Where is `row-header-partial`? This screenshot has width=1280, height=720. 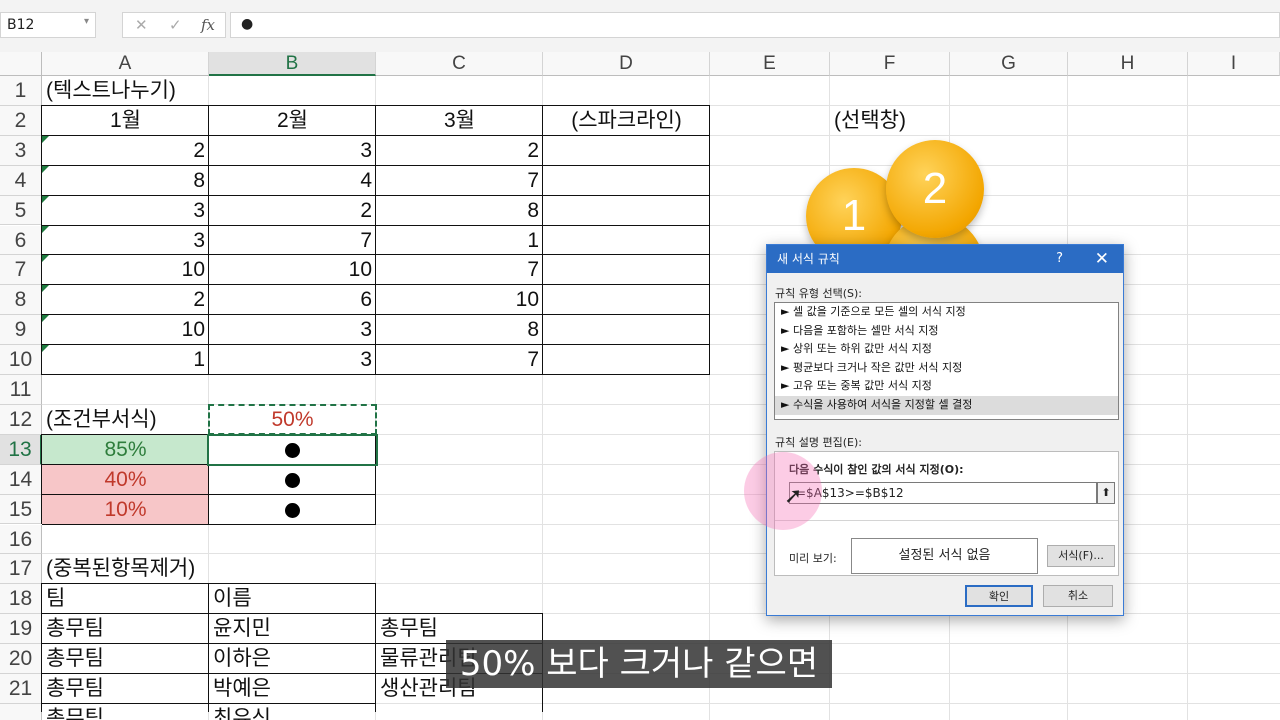
row-header-partial is located at coordinates (21, 711).